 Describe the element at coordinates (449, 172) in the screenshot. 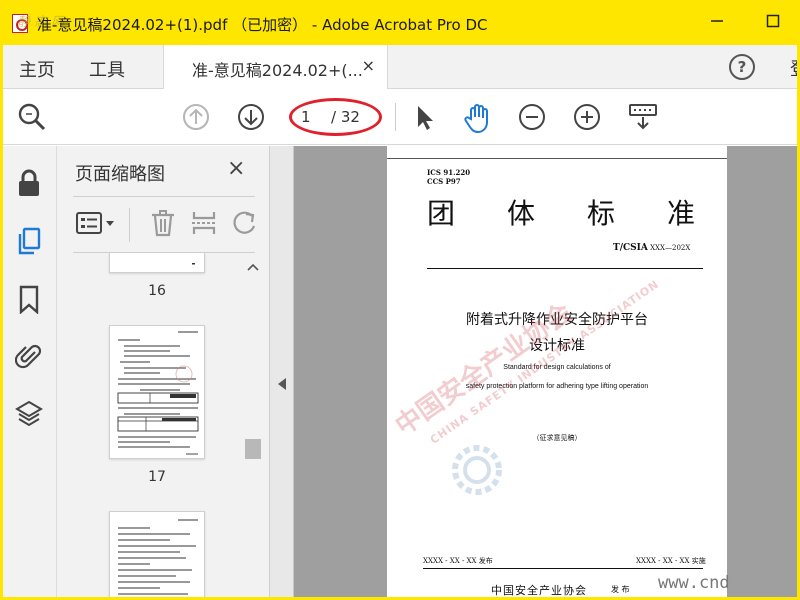

I see `ics-code: ICS 91.220` at that location.